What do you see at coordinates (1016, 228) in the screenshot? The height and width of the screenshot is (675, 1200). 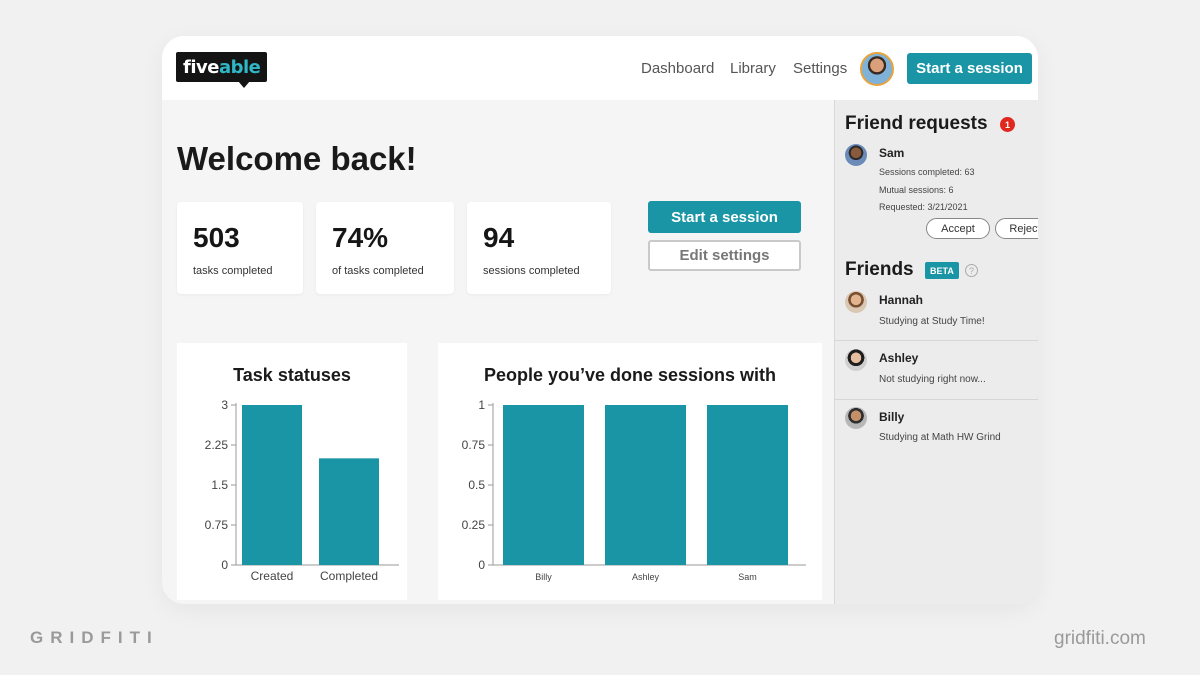 I see `reject-button: Reject` at bounding box center [1016, 228].